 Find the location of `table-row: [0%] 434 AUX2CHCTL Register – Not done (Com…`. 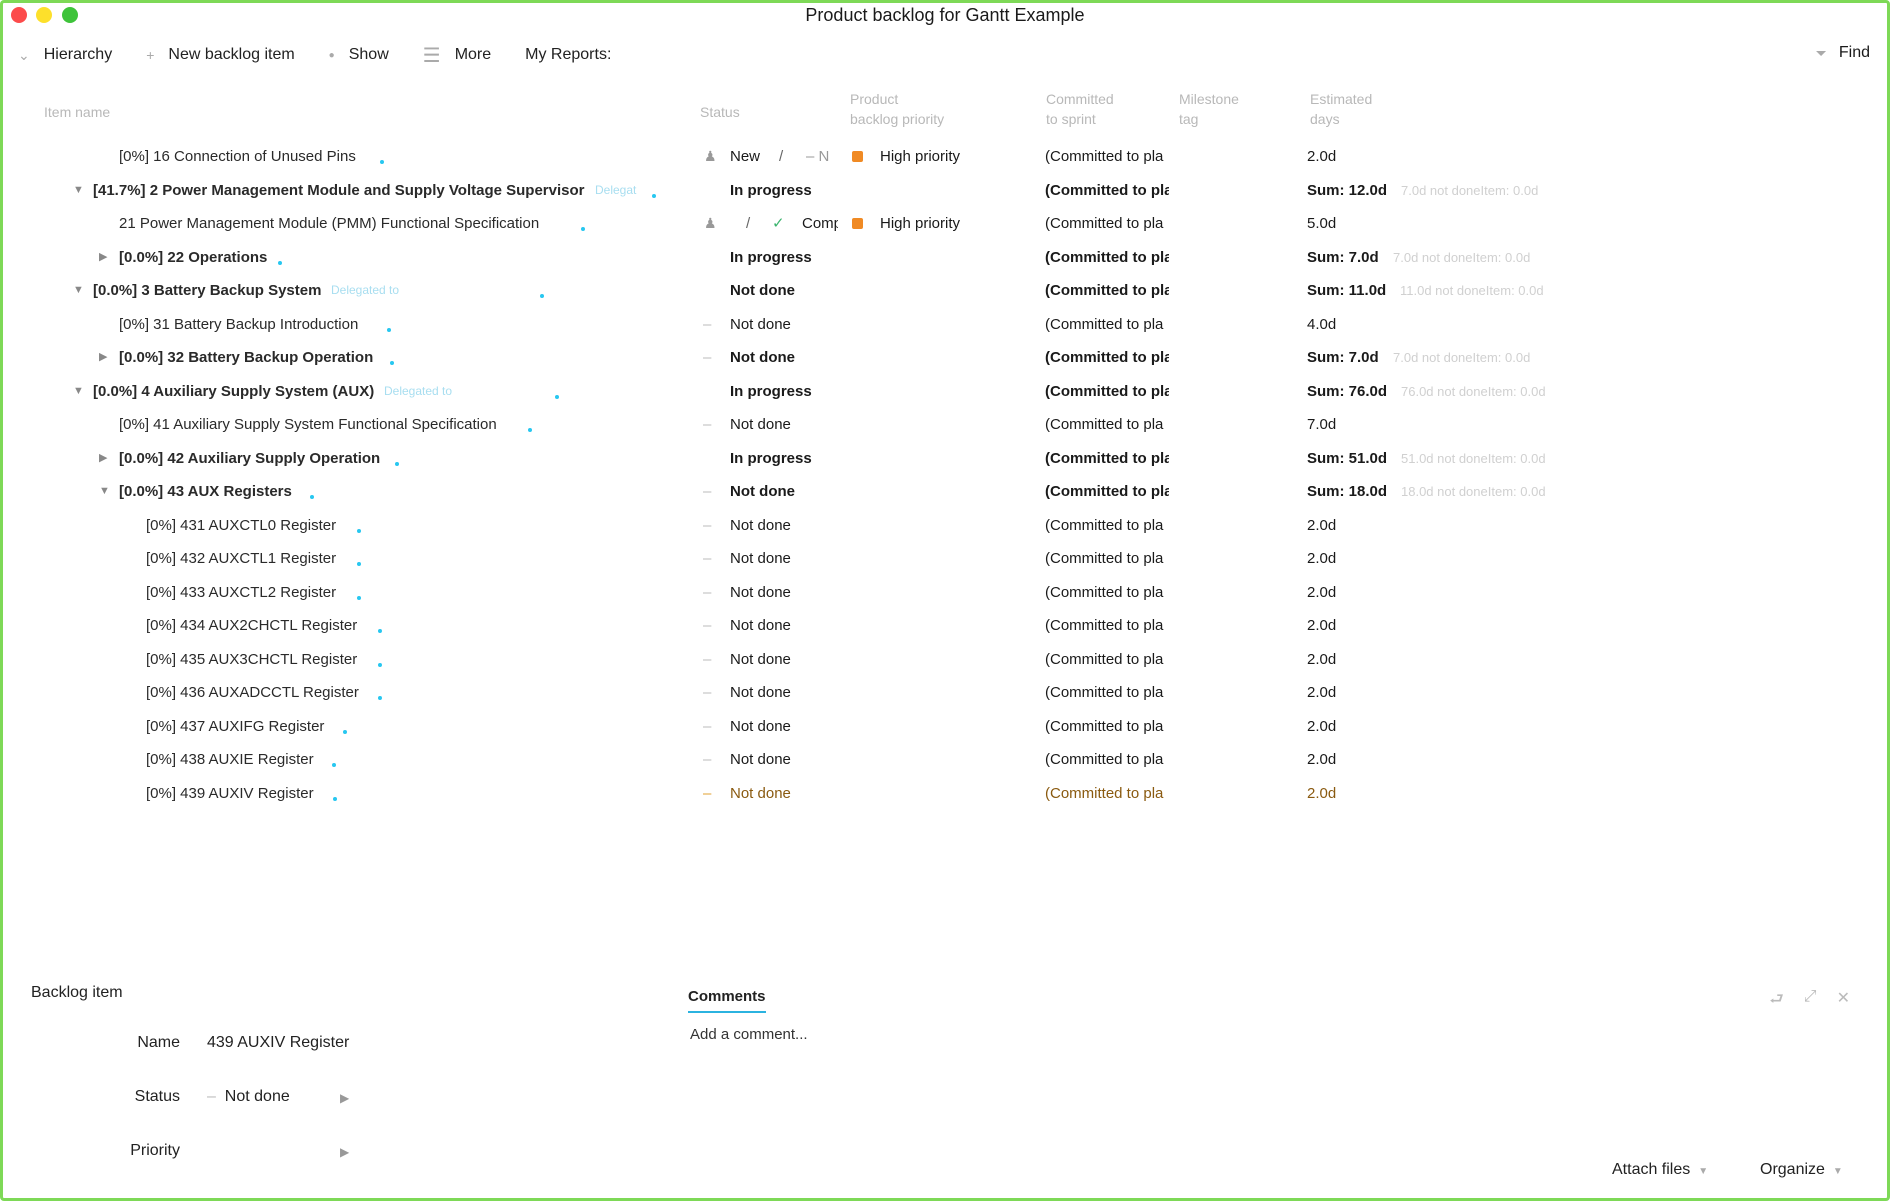

table-row: [0%] 434 AUX2CHCTL Register – Not done (Com… is located at coordinates (945, 625).